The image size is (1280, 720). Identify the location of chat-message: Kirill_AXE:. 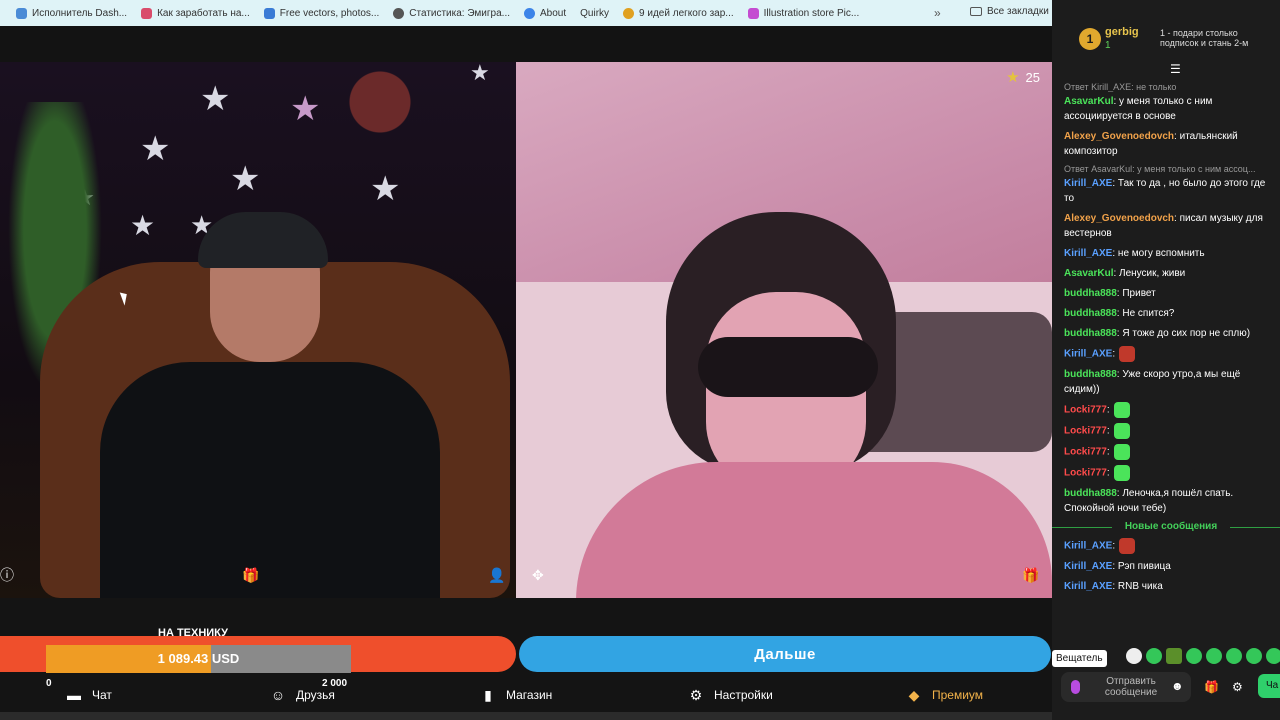
(1171, 354).